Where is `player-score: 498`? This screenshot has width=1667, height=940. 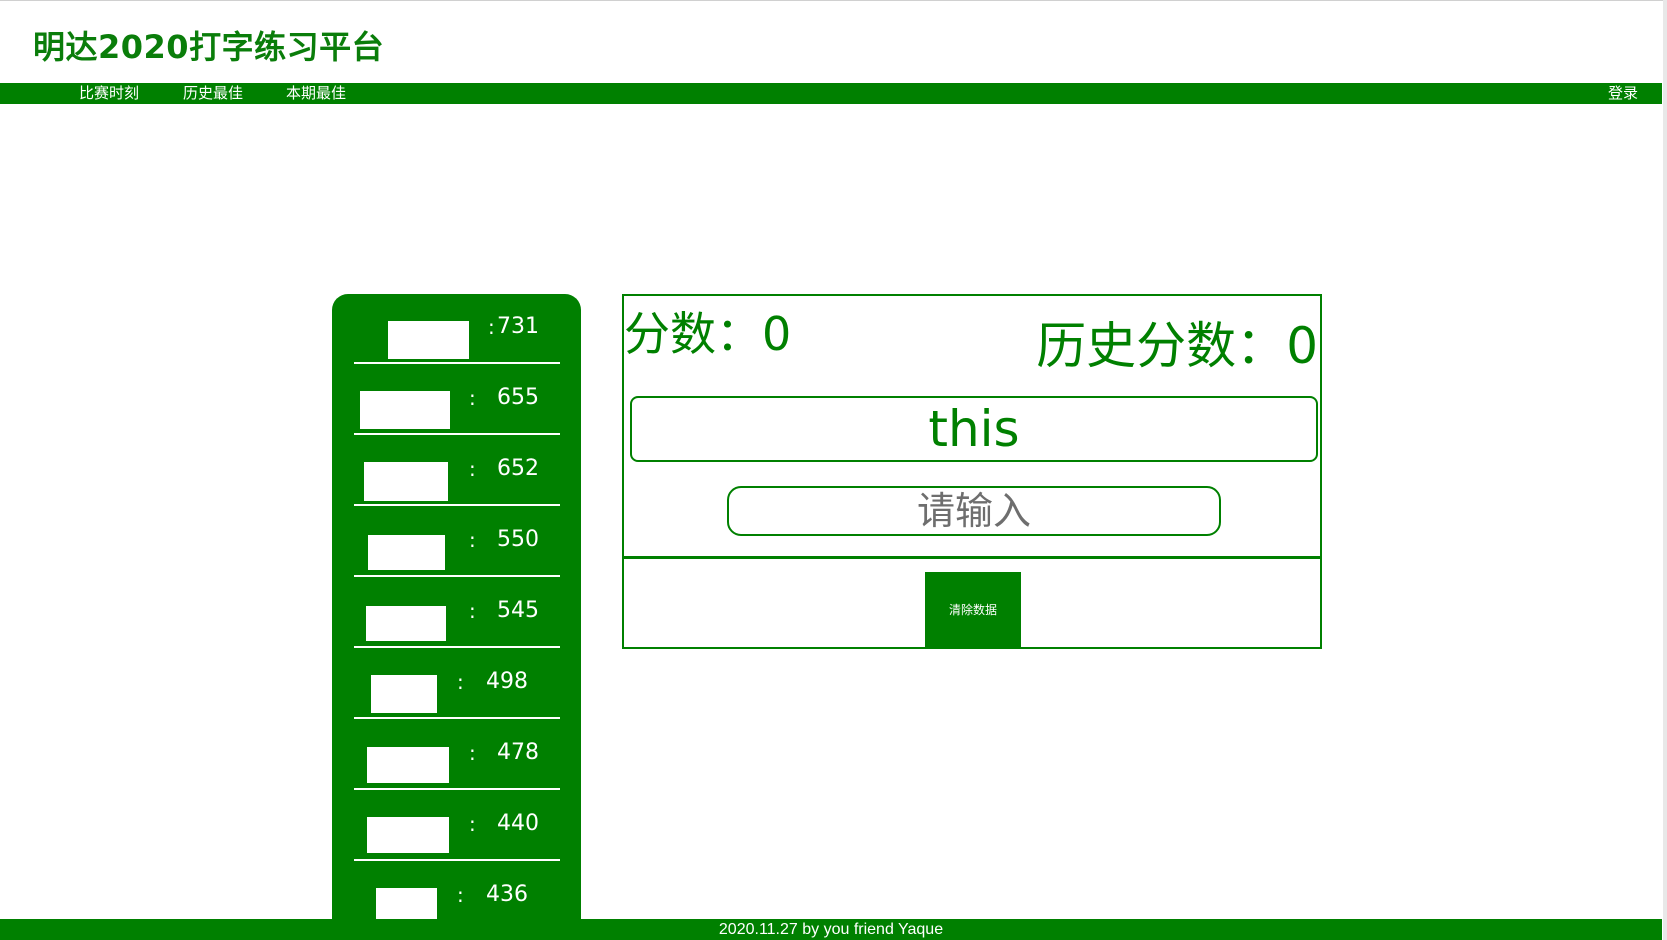
player-score: 498 is located at coordinates (507, 681).